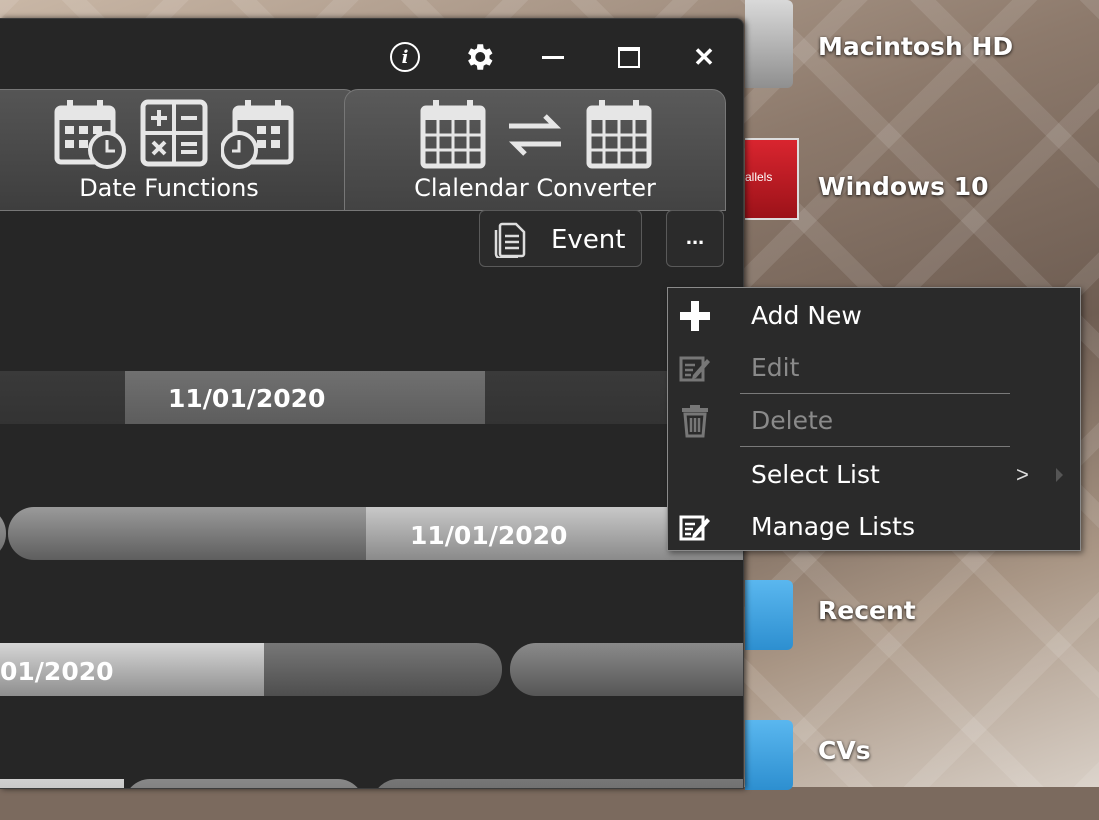 Image resolution: width=1099 pixels, height=820 pixels. Describe the element at coordinates (903, 186) in the screenshot. I see `desktop-icon-label: Windows 10` at that location.